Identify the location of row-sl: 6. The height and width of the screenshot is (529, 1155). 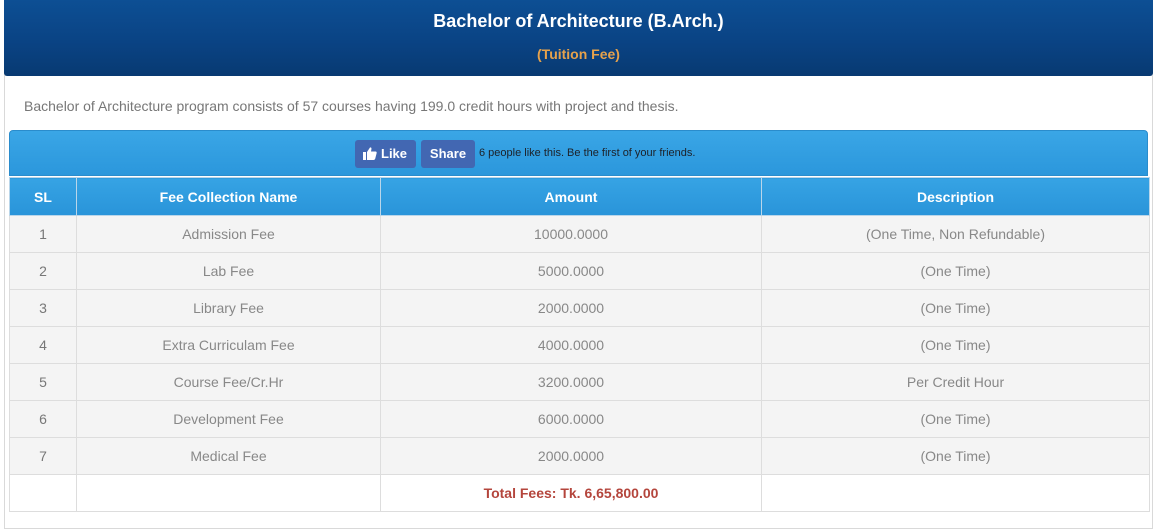
(43, 419).